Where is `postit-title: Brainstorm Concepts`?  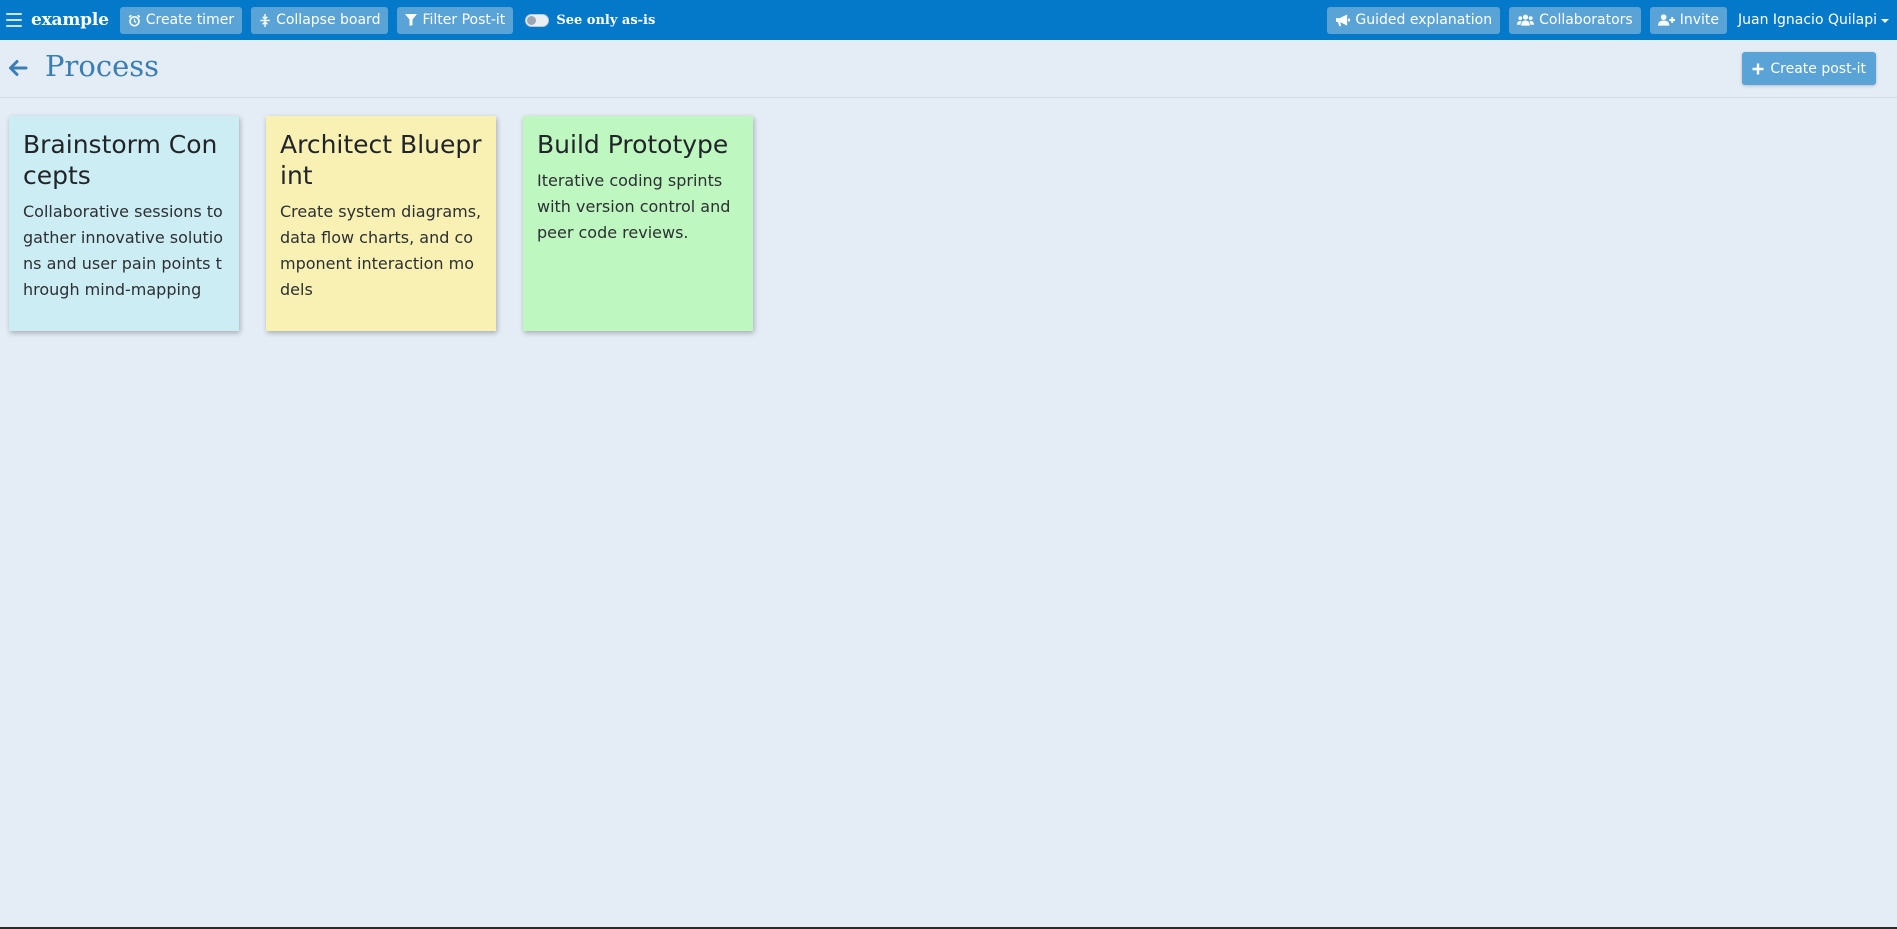
postit-title: Brainstorm Concepts is located at coordinates (120, 160).